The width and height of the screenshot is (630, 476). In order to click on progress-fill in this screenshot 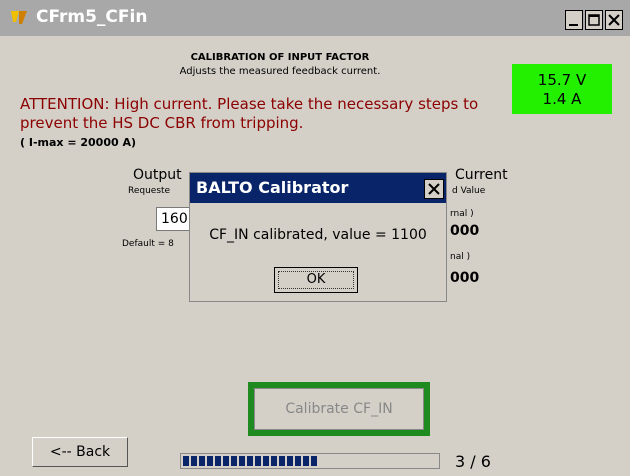, I will do `click(250, 461)`.